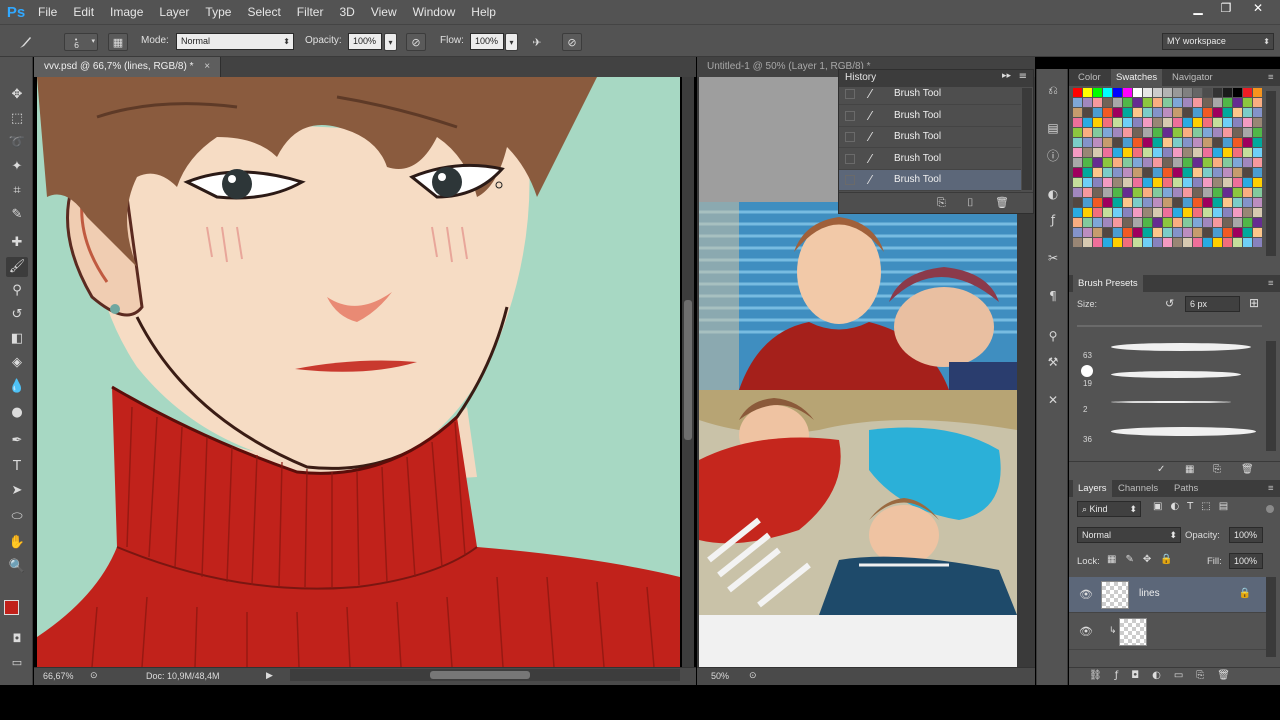 Image resolution: width=1280 pixels, height=720 pixels. What do you see at coordinates (207, 66) in the screenshot?
I see `close-tab-icon: ×` at bounding box center [207, 66].